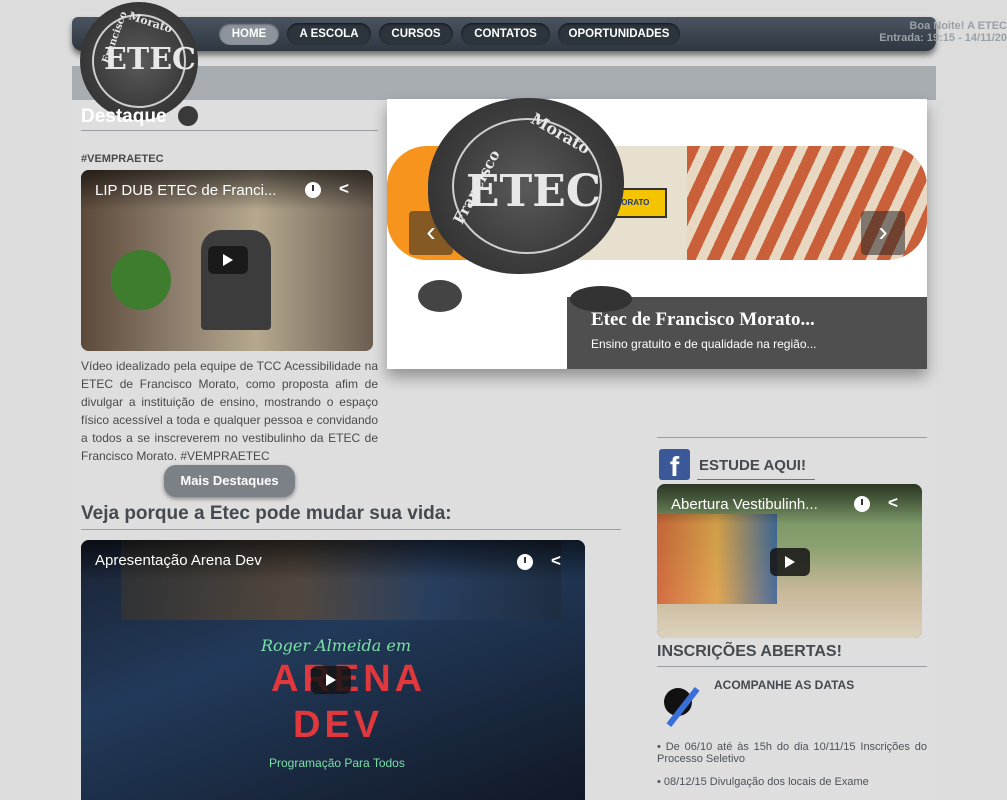 The height and width of the screenshot is (800, 1007). What do you see at coordinates (958, 26) in the screenshot?
I see `greeting-line-1: Boa Noite! A ETEC` at bounding box center [958, 26].